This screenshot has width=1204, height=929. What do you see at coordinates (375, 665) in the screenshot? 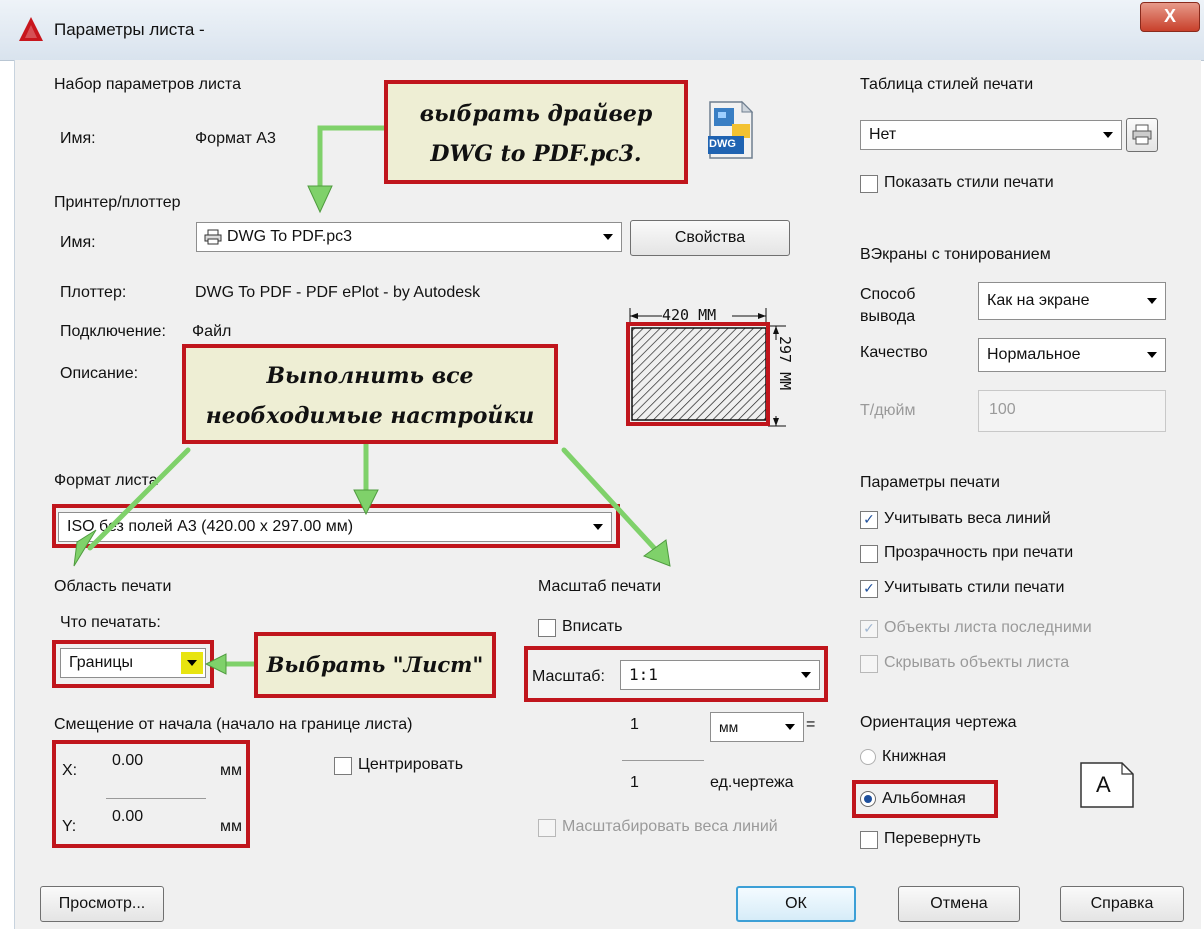
I see `callout-select-sheet: Выбрать "Лист"` at bounding box center [375, 665].